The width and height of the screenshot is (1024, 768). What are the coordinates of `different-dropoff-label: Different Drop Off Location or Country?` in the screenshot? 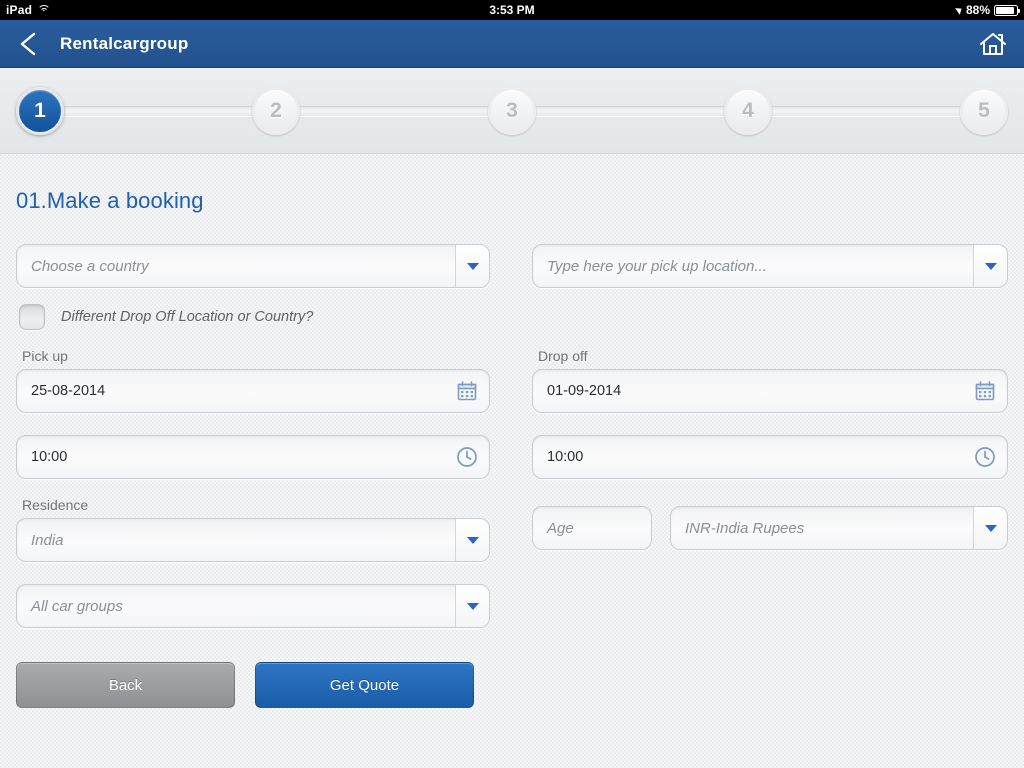 It's located at (187, 317).